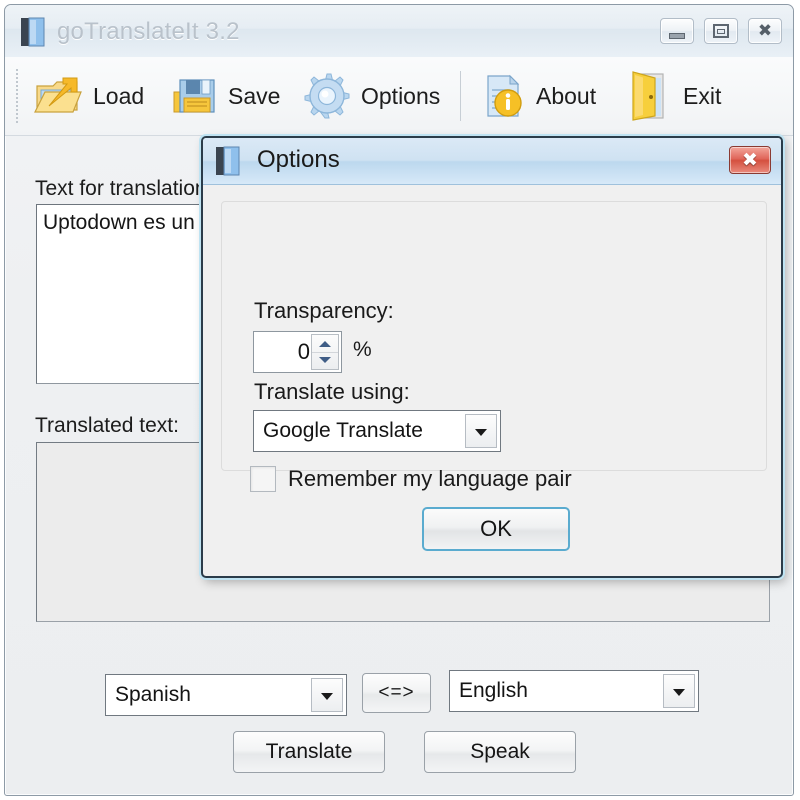 The image size is (800, 800). I want to click on close-button: ✖, so click(765, 31).